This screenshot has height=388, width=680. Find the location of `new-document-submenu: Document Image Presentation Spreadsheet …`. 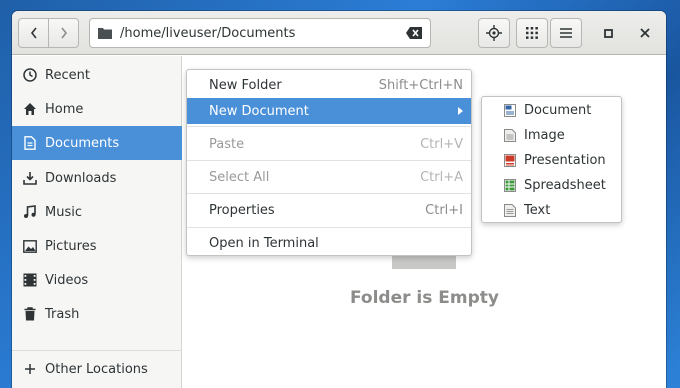

new-document-submenu: Document Image Presentation Spreadsheet … is located at coordinates (551, 159).